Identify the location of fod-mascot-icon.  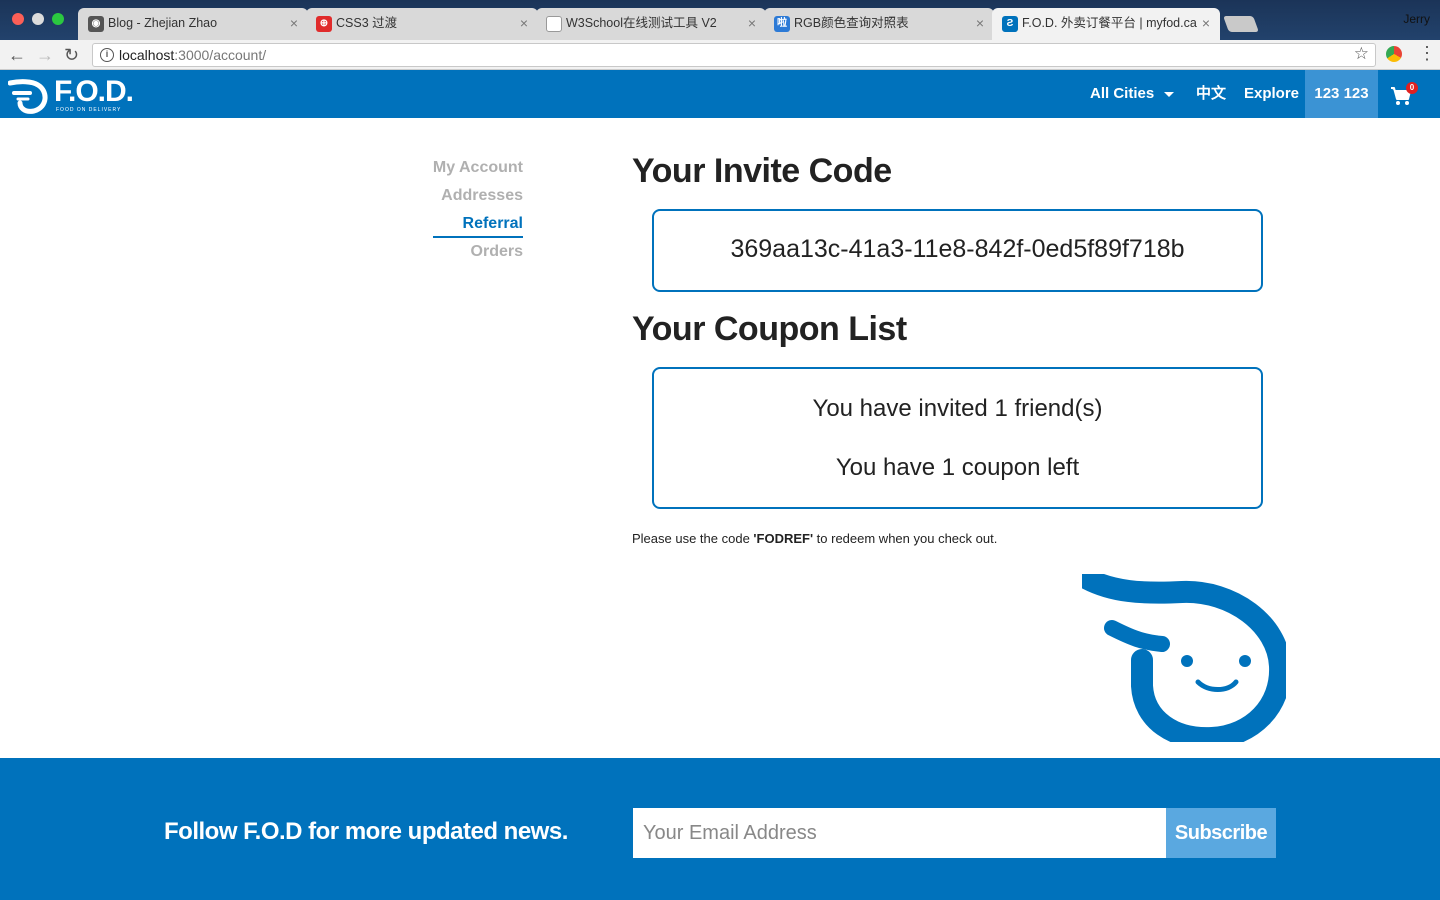
(1184, 658).